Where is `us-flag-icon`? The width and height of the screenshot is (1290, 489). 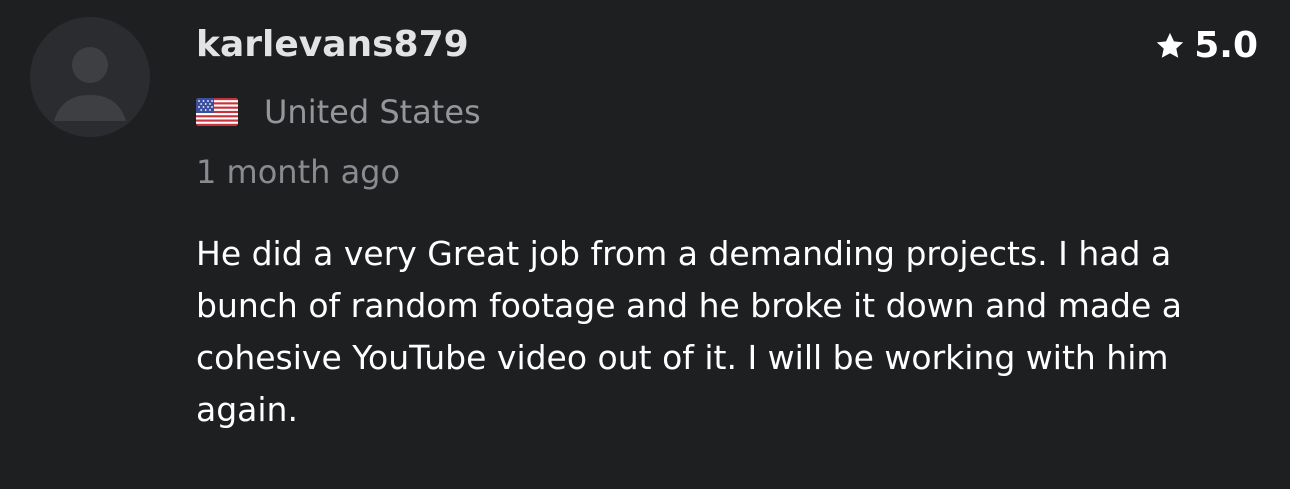
us-flag-icon is located at coordinates (217, 112).